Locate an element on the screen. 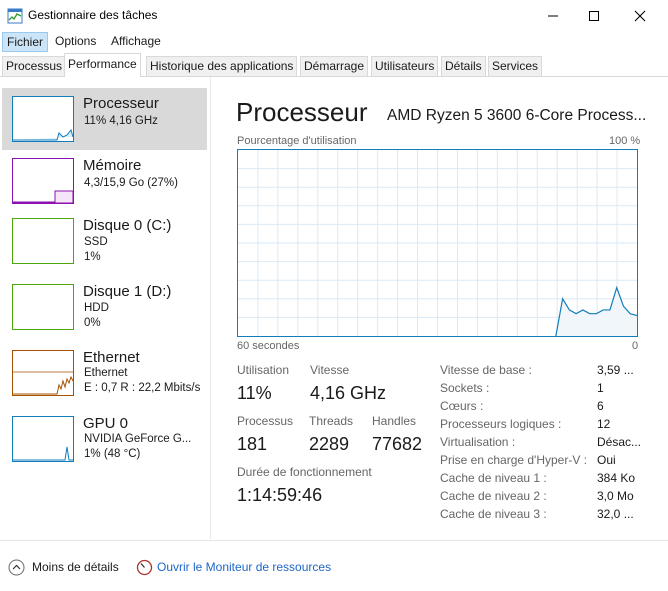 The image size is (668, 591). maximize-button is located at coordinates (594, 16).